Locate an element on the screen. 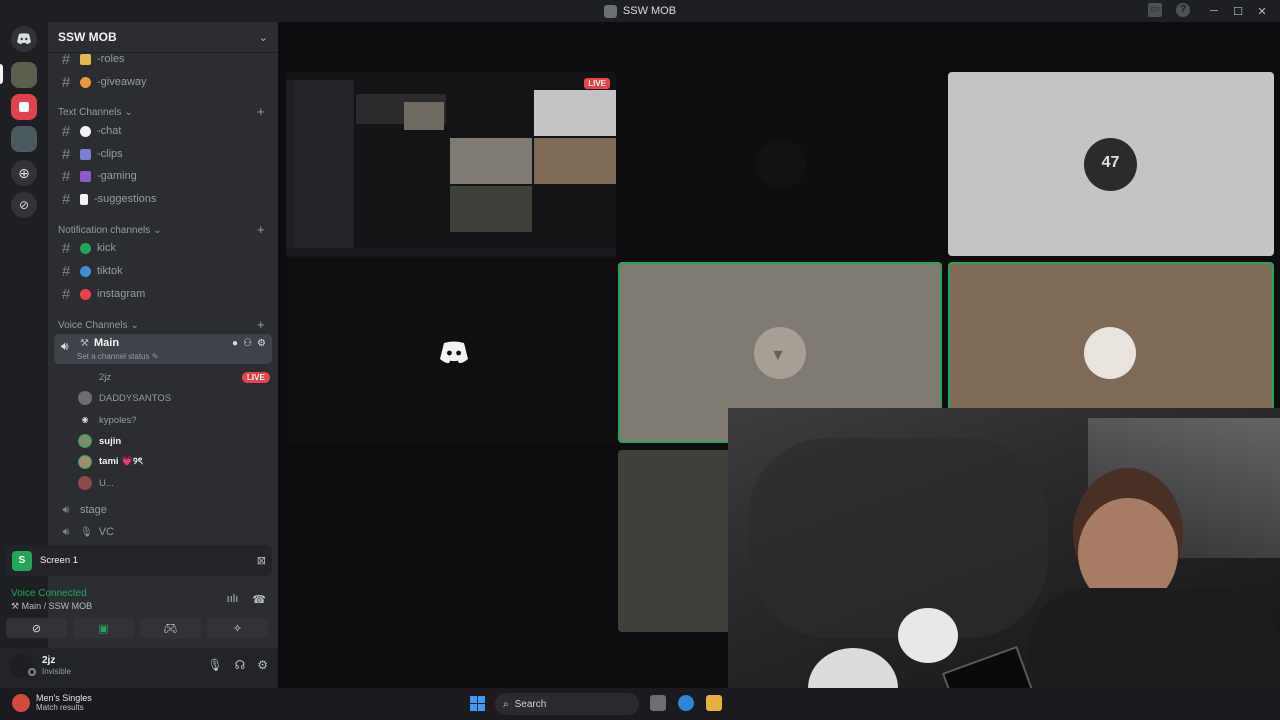  channel-gaming: # -gaming is located at coordinates (97, 176).